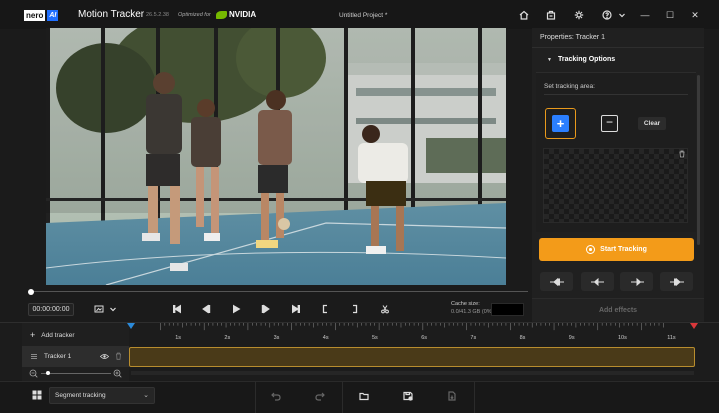 This screenshot has width=719, height=420. Describe the element at coordinates (177, 309) in the screenshot. I see `skip-to-start-icon` at that location.